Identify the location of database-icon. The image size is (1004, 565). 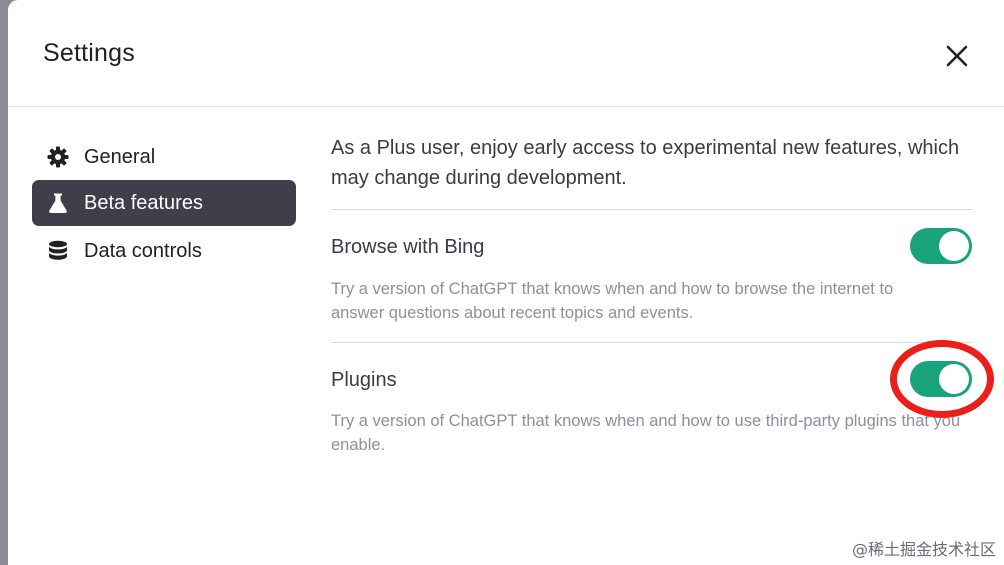
(58, 251).